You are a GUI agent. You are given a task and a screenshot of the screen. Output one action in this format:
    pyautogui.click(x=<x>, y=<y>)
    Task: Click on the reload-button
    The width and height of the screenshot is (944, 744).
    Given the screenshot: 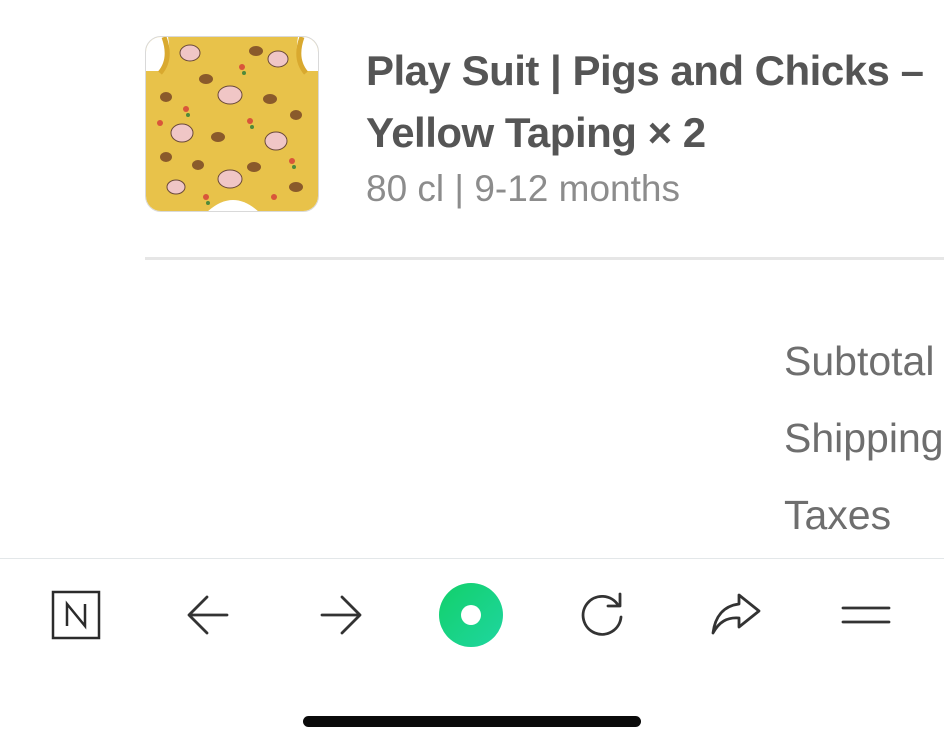 What is the action you would take?
    pyautogui.click(x=602, y=615)
    